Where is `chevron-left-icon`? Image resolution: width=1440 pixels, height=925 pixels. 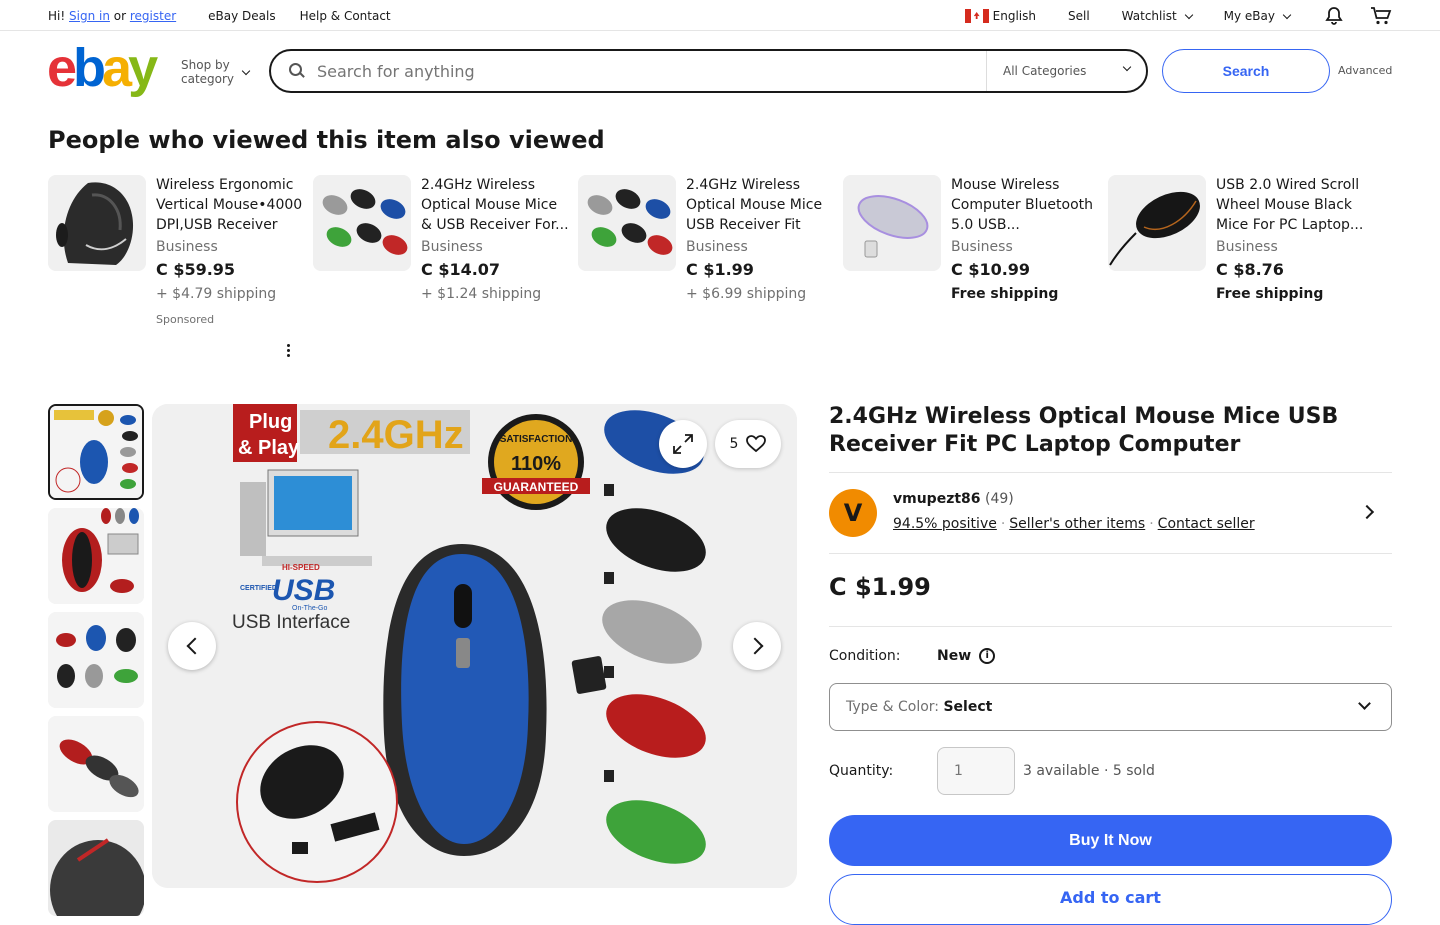
chevron-left-icon is located at coordinates (194, 646).